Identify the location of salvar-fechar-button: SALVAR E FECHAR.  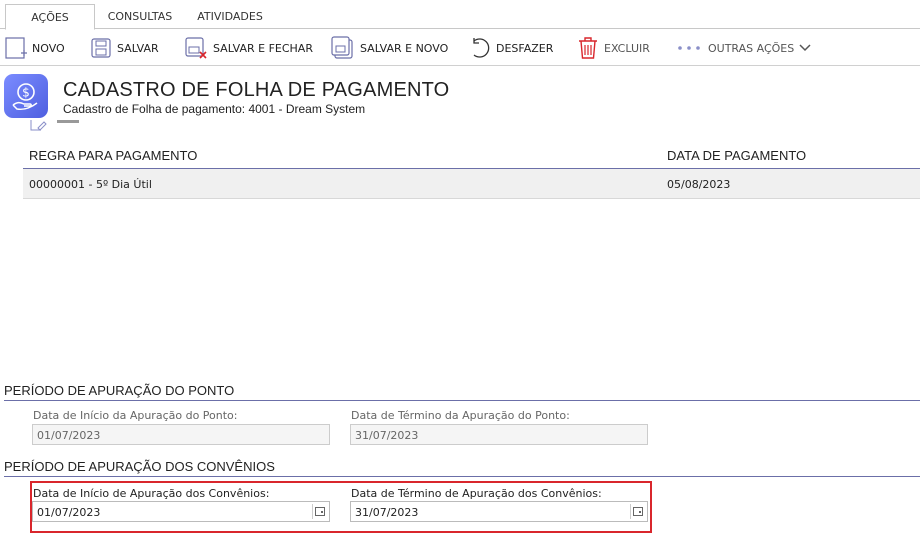
(248, 48).